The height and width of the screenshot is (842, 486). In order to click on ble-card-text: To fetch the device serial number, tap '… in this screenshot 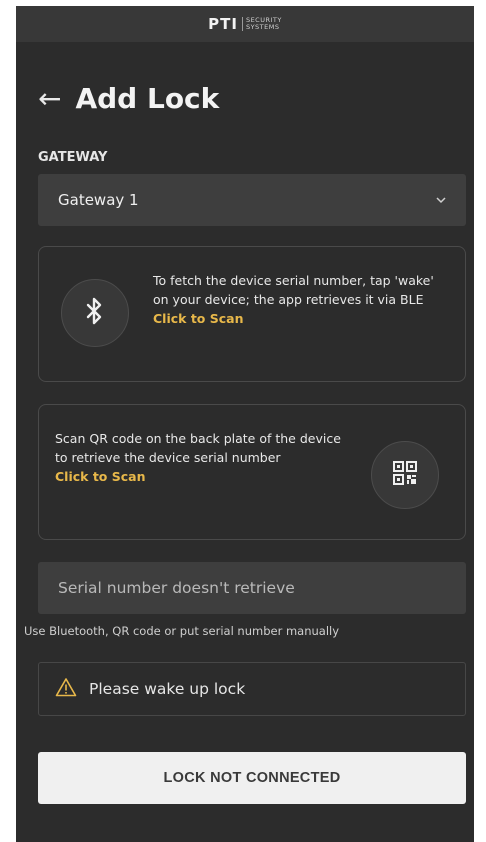, I will do `click(303, 299)`.